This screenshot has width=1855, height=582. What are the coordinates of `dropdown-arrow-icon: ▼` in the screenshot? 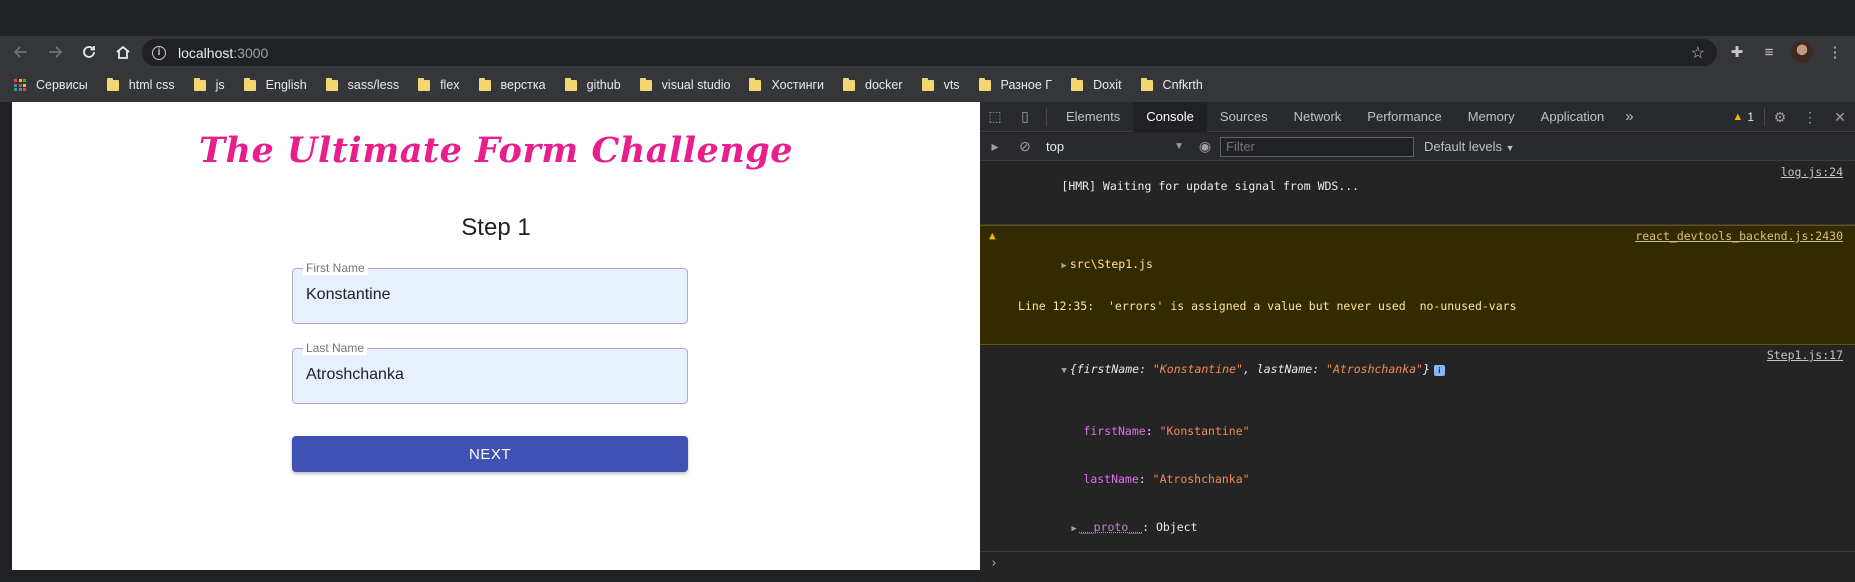 It's located at (1179, 146).